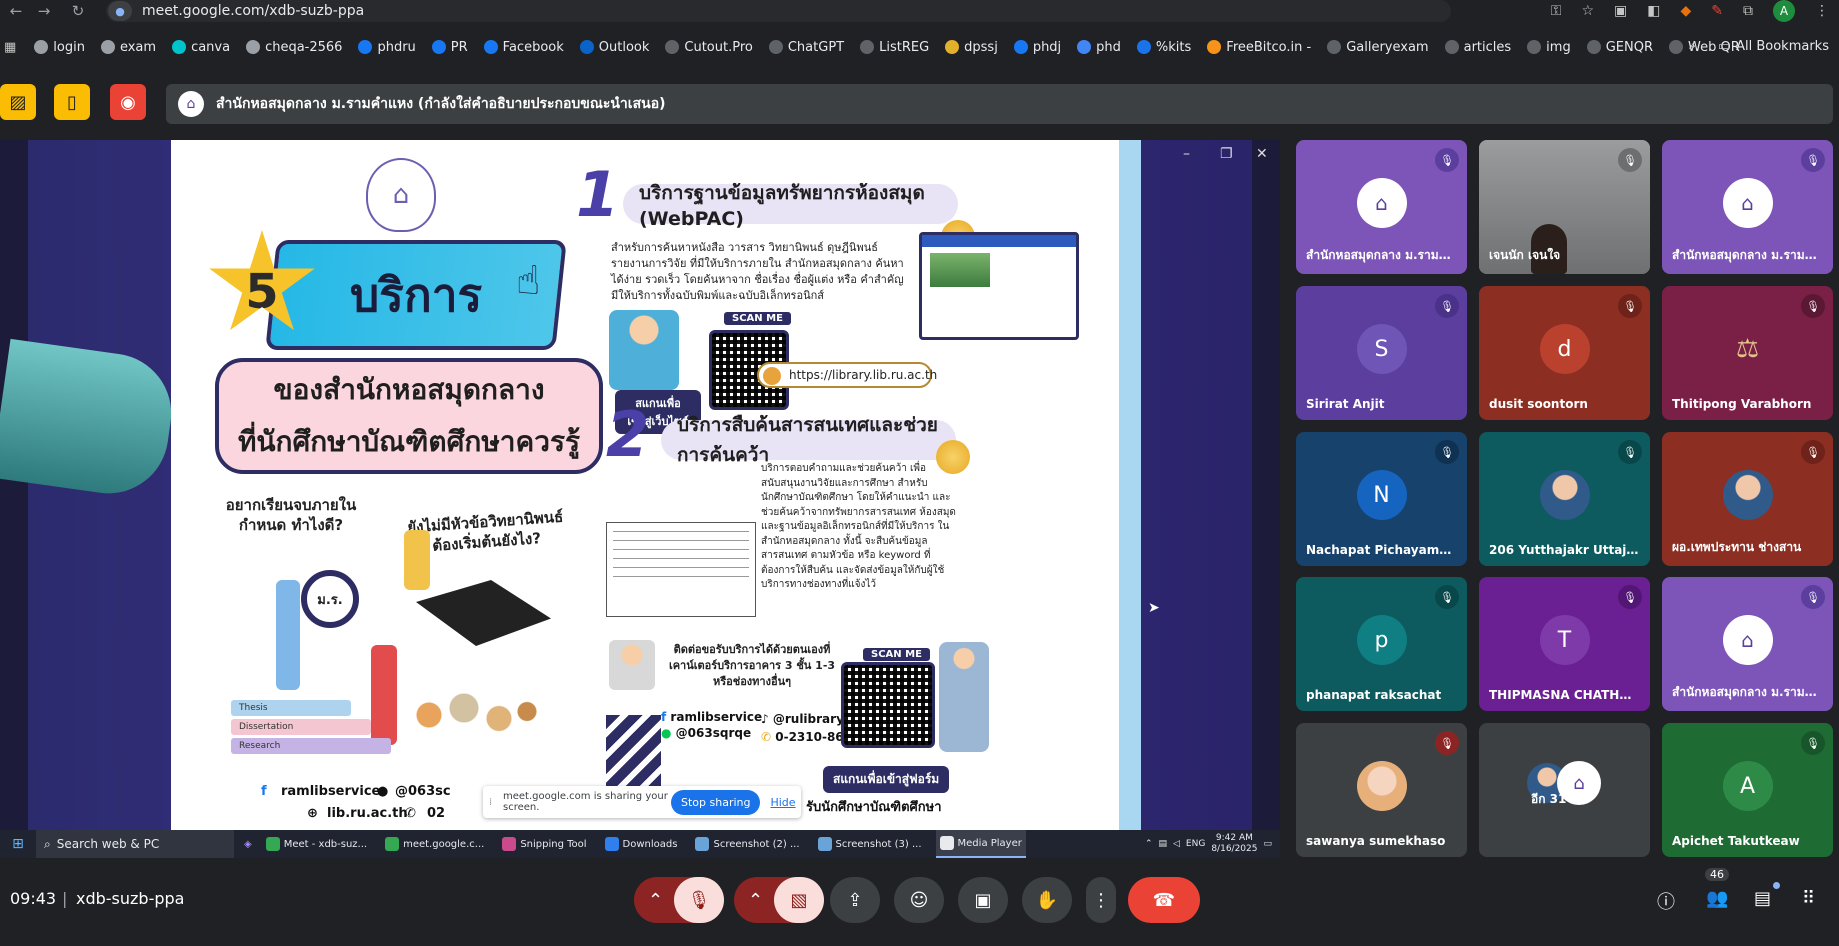 The width and height of the screenshot is (1839, 946). Describe the element at coordinates (1653, 11) in the screenshot. I see `reading-icon: ◧` at that location.